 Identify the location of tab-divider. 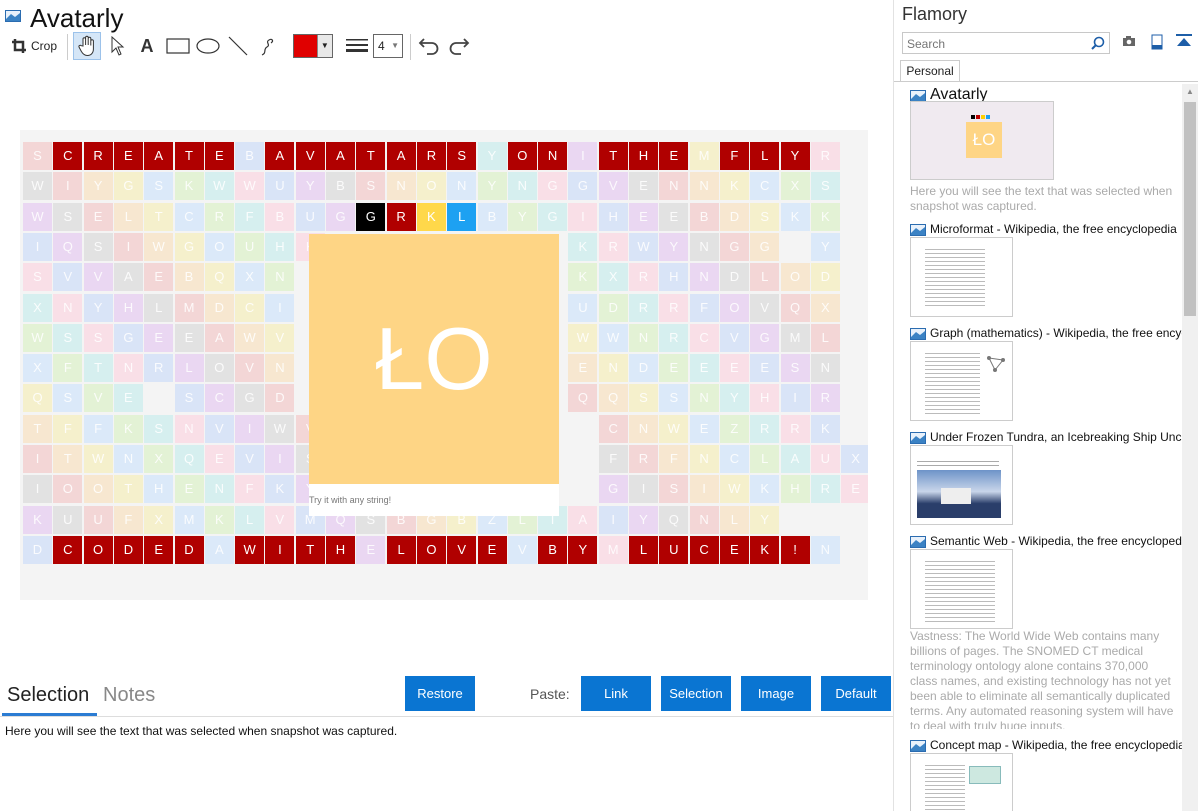
(1046, 81).